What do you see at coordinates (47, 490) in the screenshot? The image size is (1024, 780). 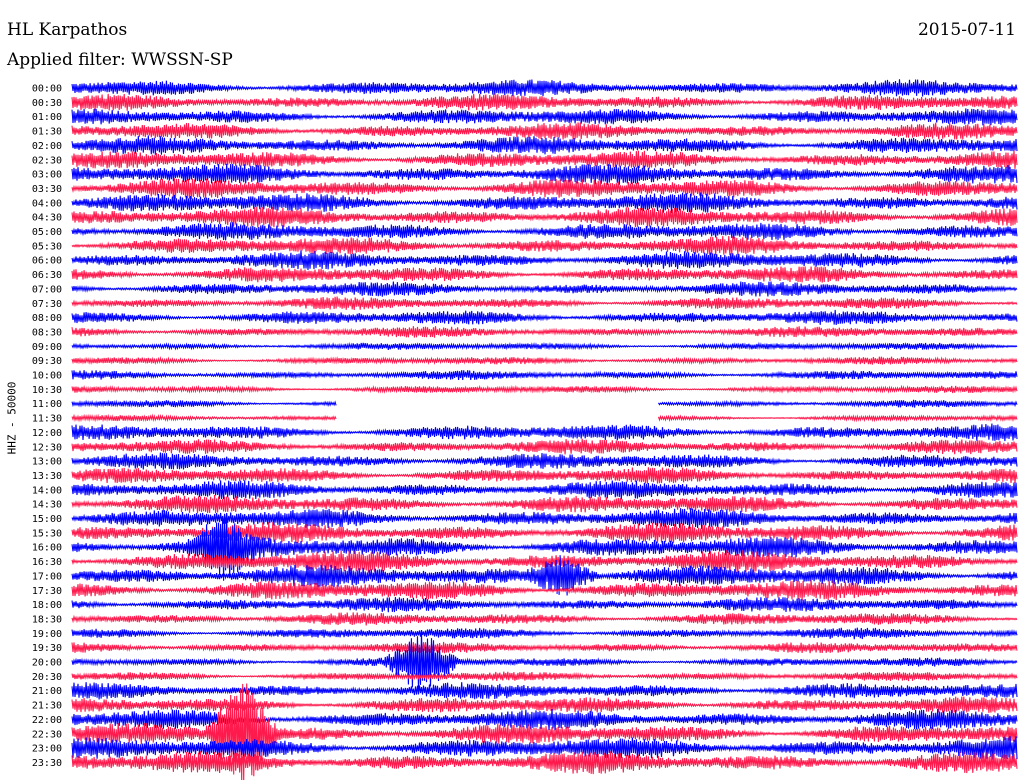 I see `tick-label: 14:00` at bounding box center [47, 490].